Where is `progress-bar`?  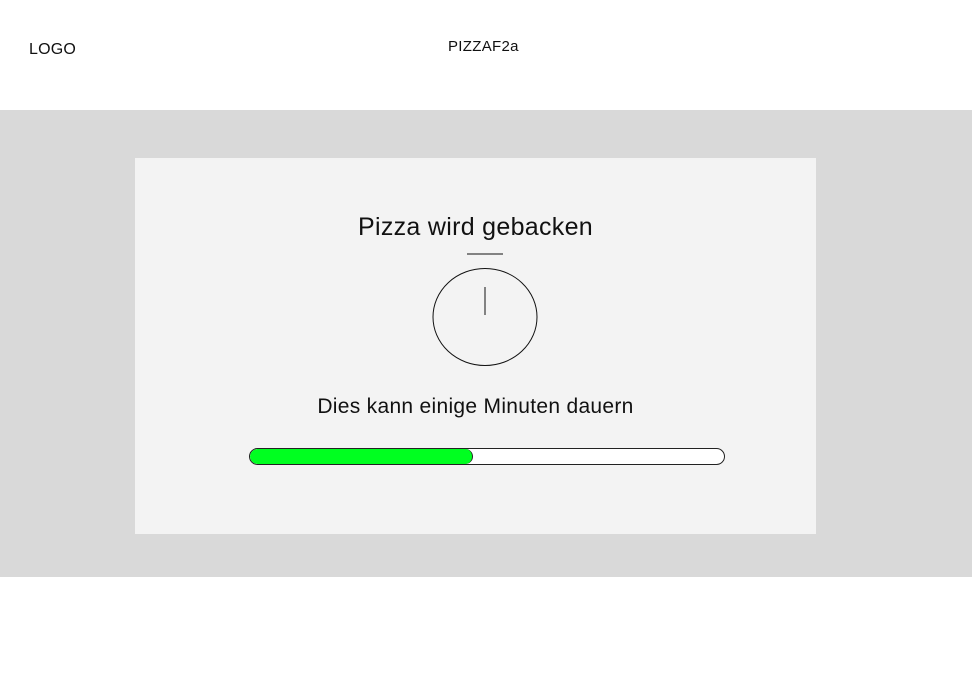
progress-bar is located at coordinates (487, 456).